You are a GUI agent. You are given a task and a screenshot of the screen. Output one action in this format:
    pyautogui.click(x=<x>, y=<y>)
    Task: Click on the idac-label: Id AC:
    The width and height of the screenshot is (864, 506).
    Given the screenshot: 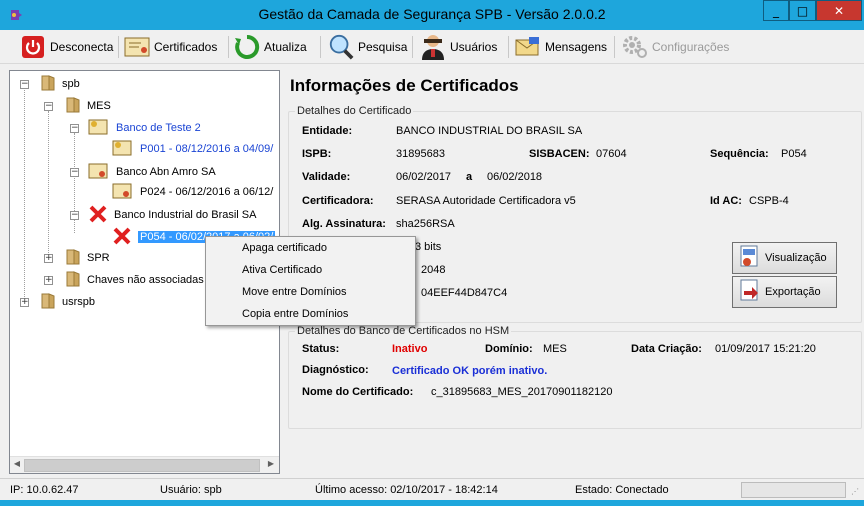 What is the action you would take?
    pyautogui.click(x=726, y=201)
    